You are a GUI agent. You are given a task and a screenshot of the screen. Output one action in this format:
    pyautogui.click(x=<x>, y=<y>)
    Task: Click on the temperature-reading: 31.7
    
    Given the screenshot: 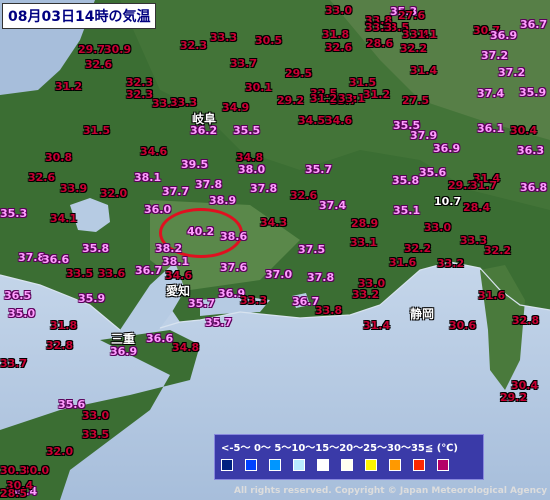 What is the action you would take?
    pyautogui.click(x=484, y=185)
    